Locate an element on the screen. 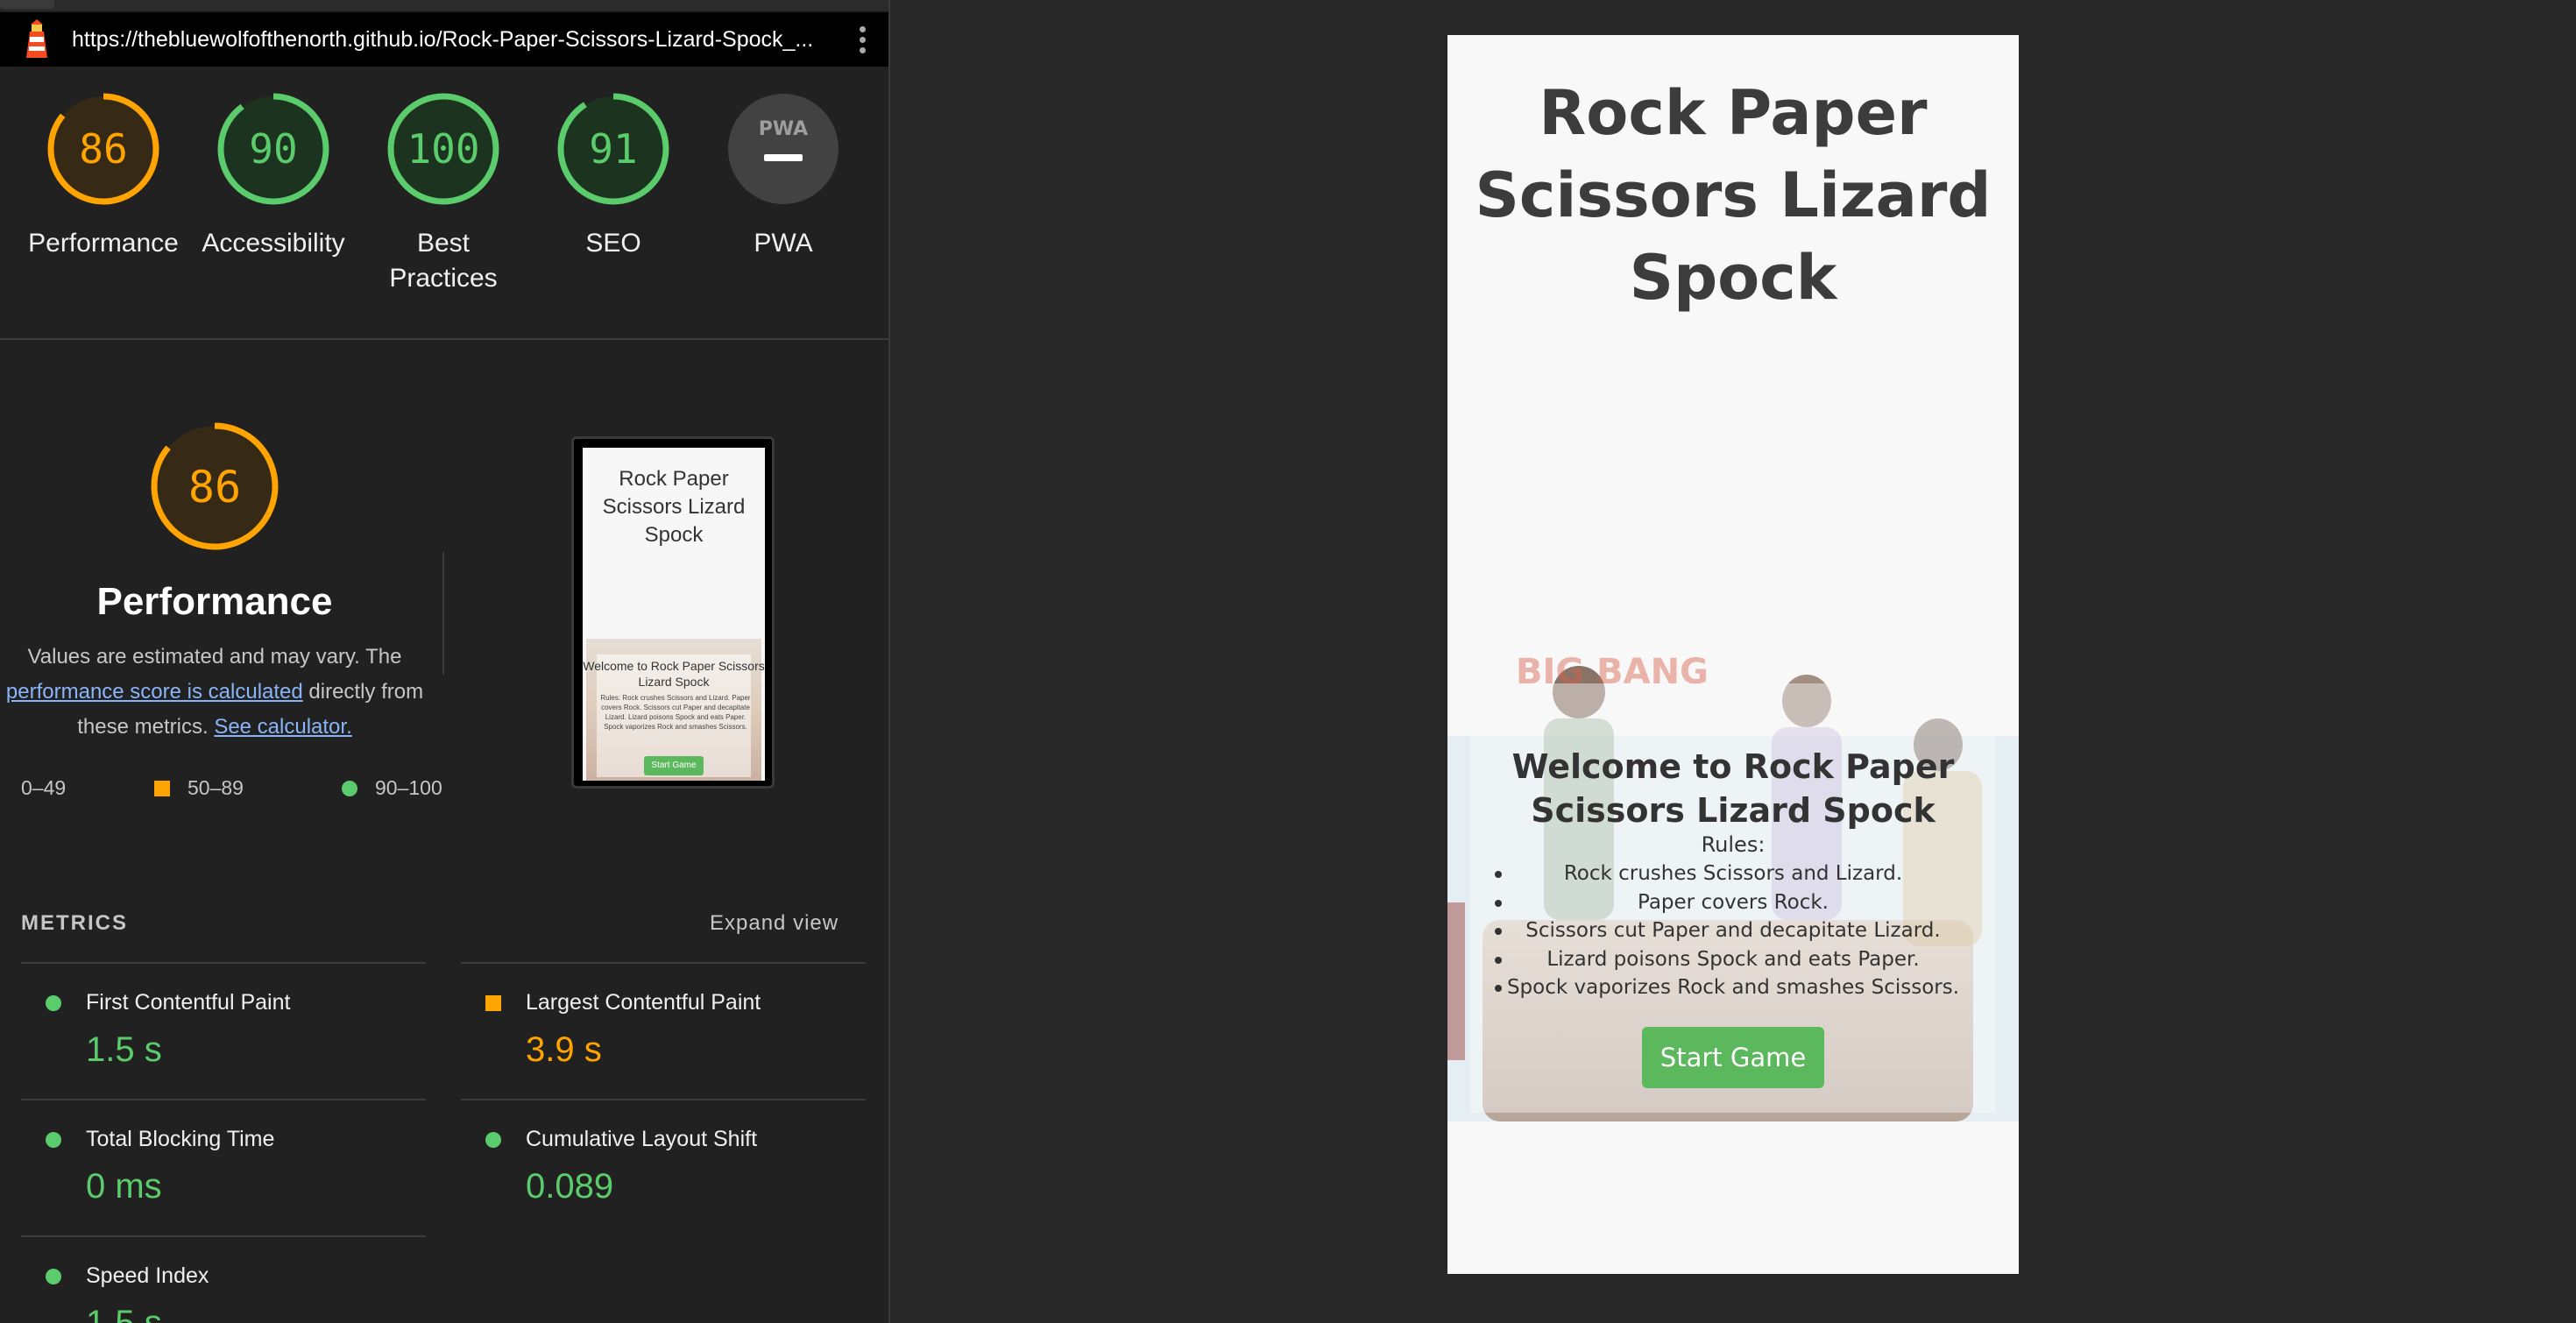 The width and height of the screenshot is (2576, 1323). metric-lcp: Largest Contentful Paint 3.9 s is located at coordinates (663, 1030).